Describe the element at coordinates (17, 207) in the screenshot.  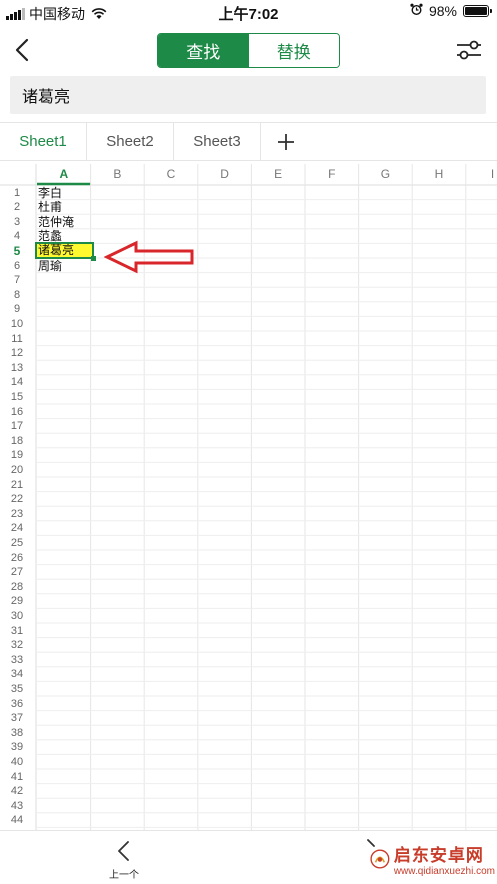
I see `row-header-2: 2` at that location.